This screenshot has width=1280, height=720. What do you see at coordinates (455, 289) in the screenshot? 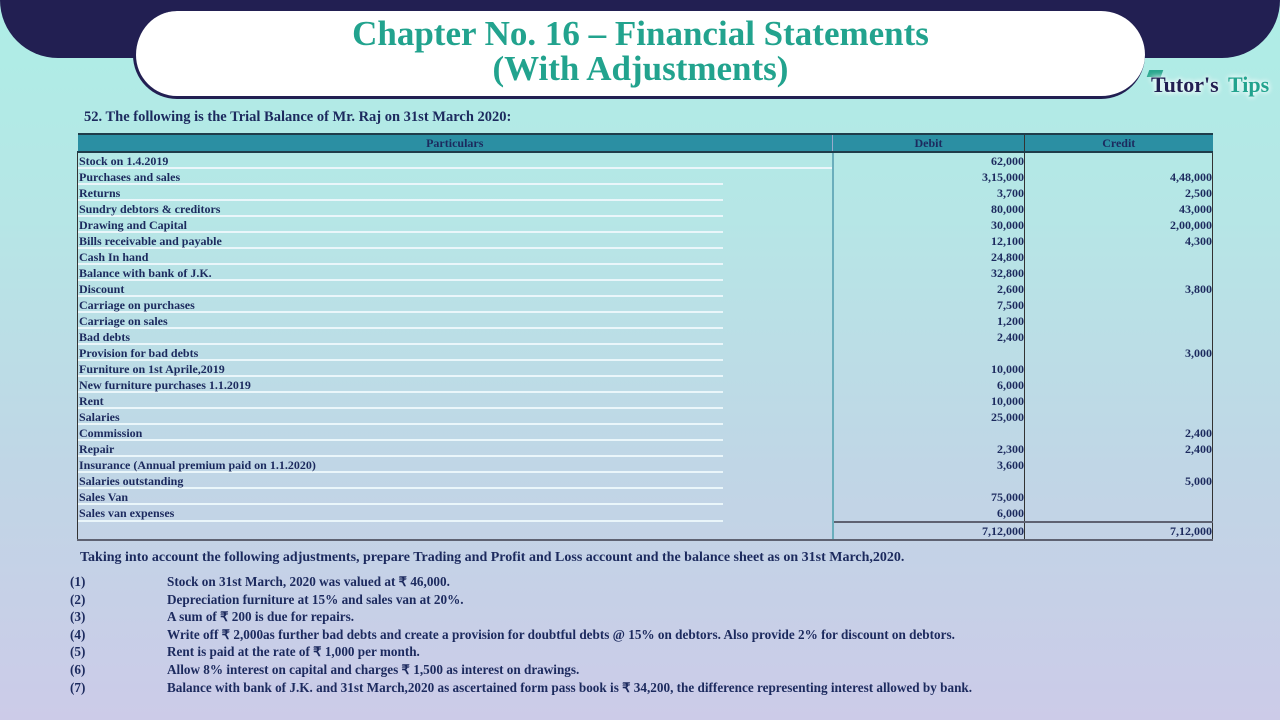
I see `particular-cell: Discount` at bounding box center [455, 289].